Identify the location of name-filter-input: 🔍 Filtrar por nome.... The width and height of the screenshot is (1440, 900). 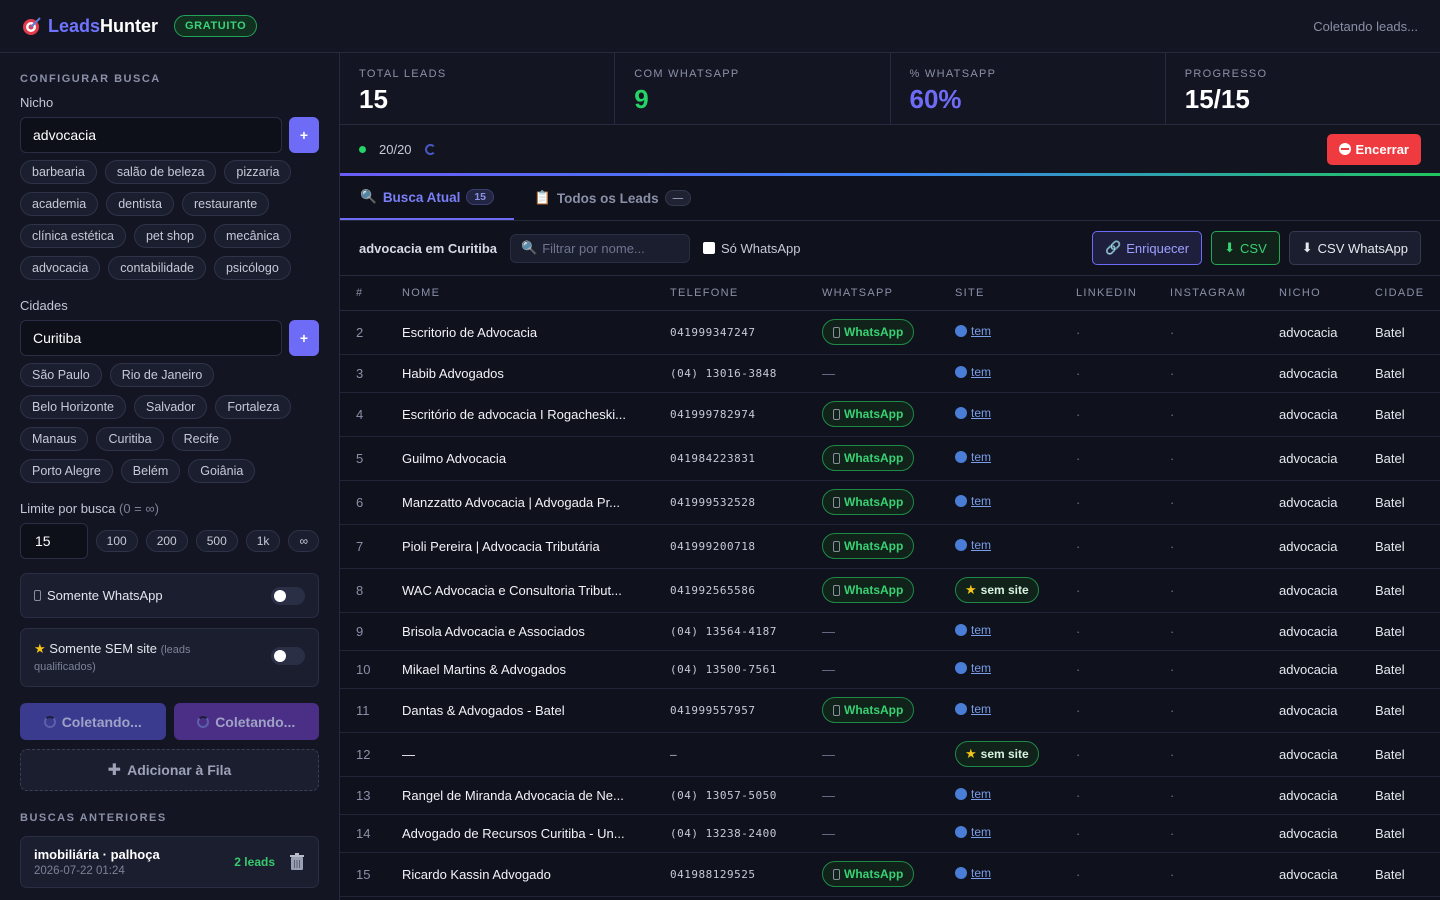
(600, 248).